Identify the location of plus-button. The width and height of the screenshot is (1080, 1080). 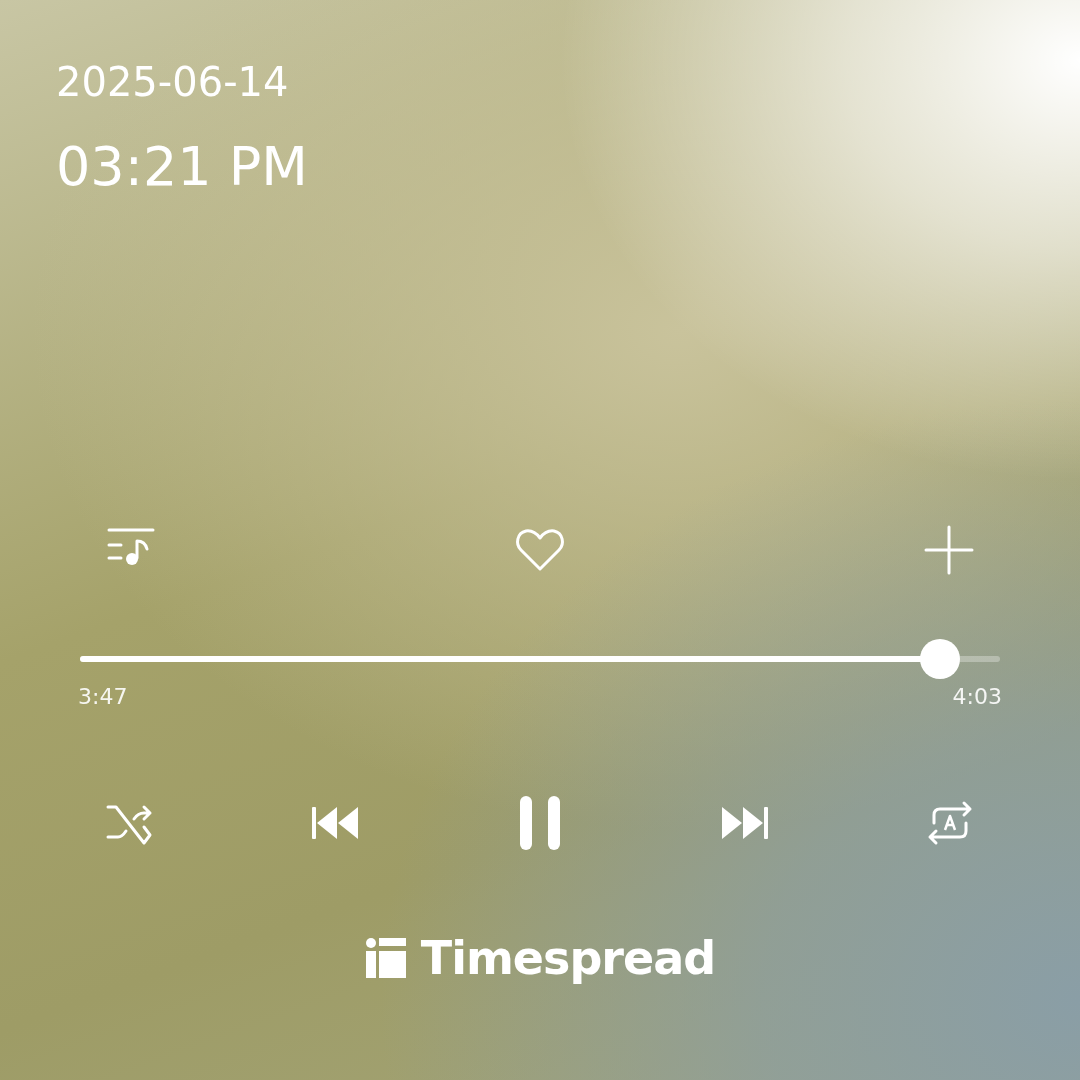
(949, 550).